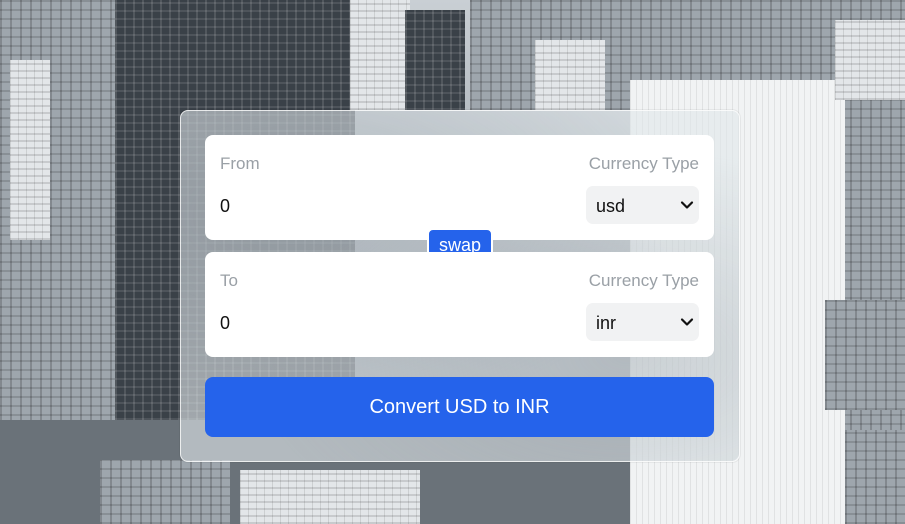  What do you see at coordinates (459, 187) in the screenshot?
I see `from-panel: From Currency Type usd` at bounding box center [459, 187].